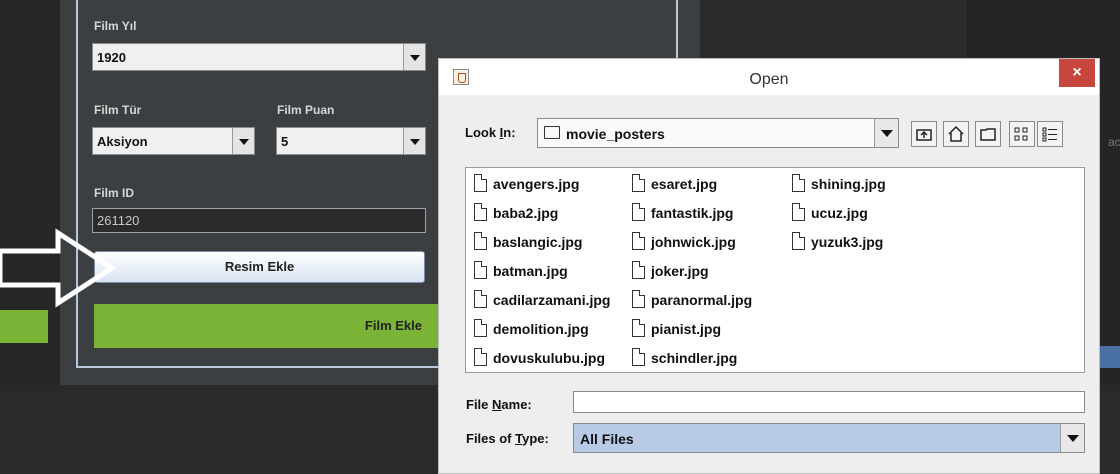 This screenshot has width=1120, height=474. I want to click on film-year-combo: 1920, so click(259, 57).